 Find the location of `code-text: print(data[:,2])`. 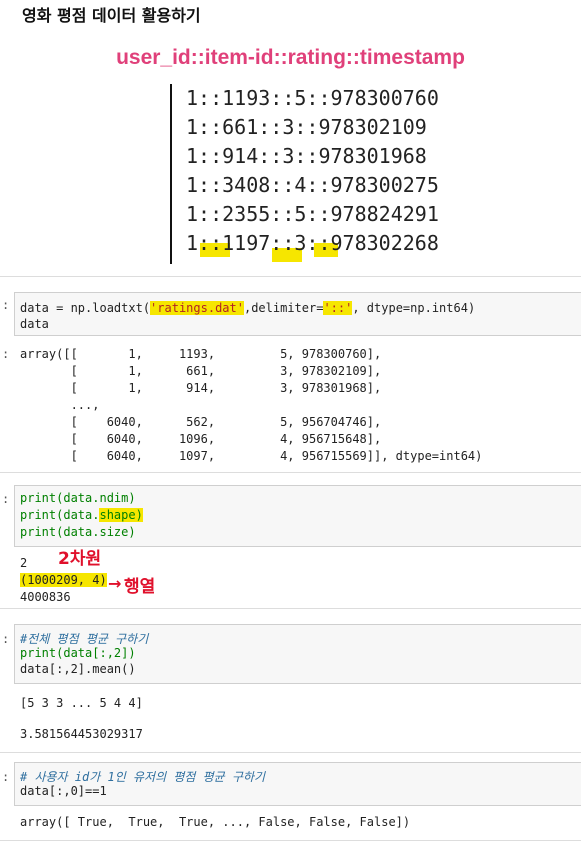

code-text: print(data[:,2]) is located at coordinates (78, 653).